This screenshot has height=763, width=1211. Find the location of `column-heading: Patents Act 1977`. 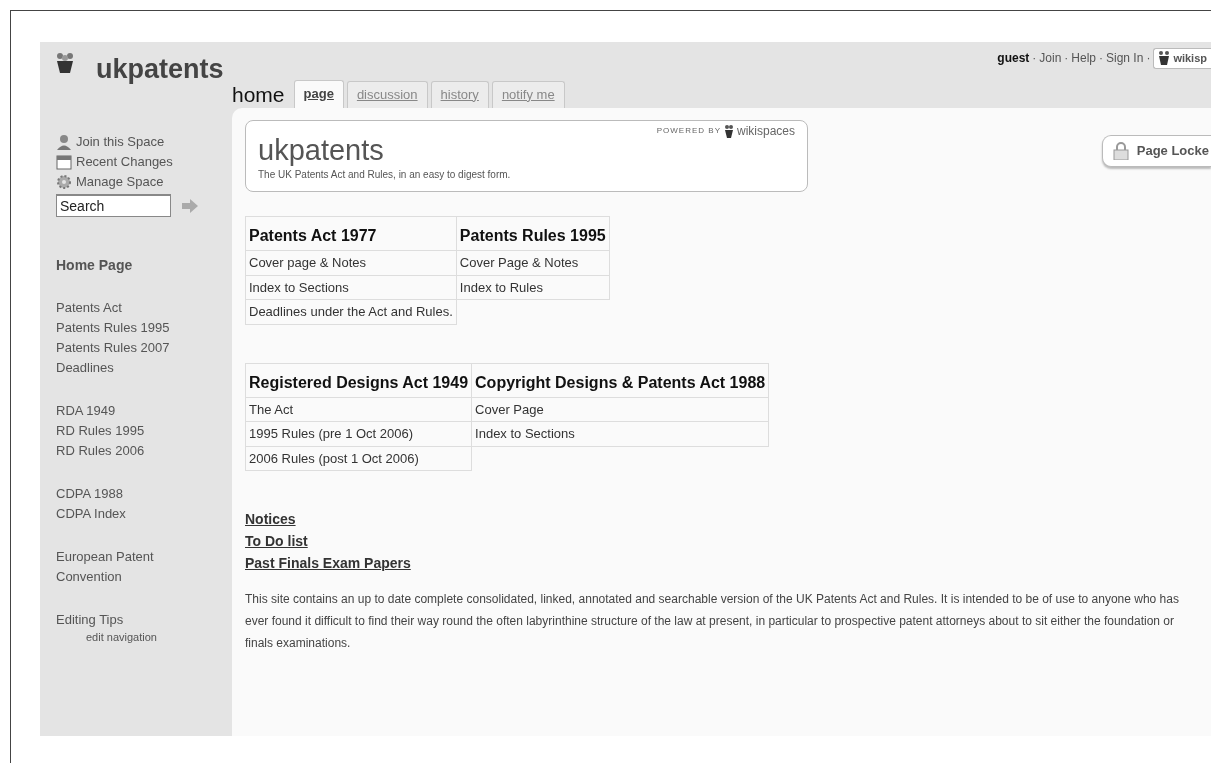

column-heading: Patents Act 1977 is located at coordinates (351, 233).